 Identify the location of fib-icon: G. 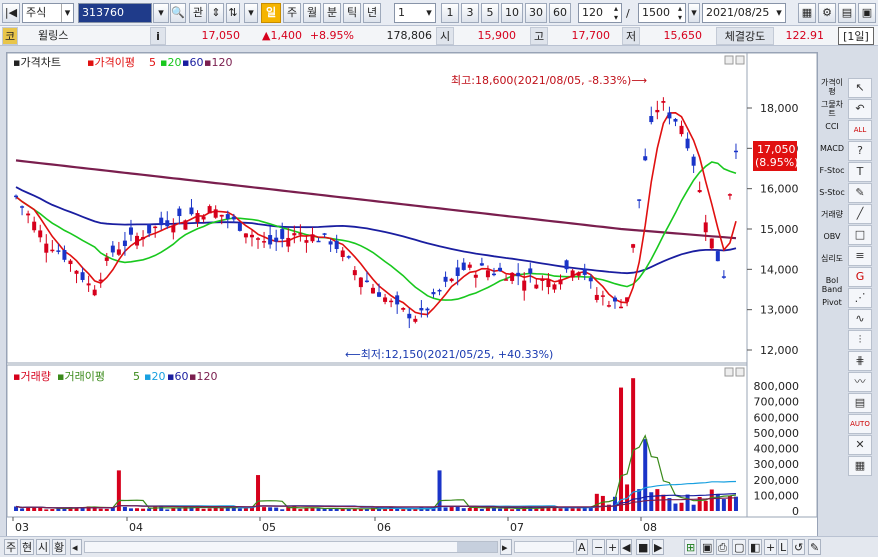
(860, 277).